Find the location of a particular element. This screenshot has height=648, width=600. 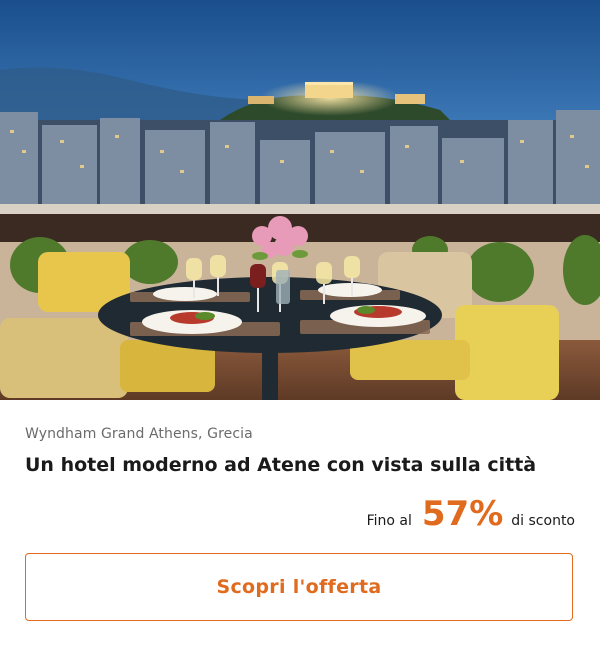

discount-row: Fino al 57% di sconto is located at coordinates (471, 514).